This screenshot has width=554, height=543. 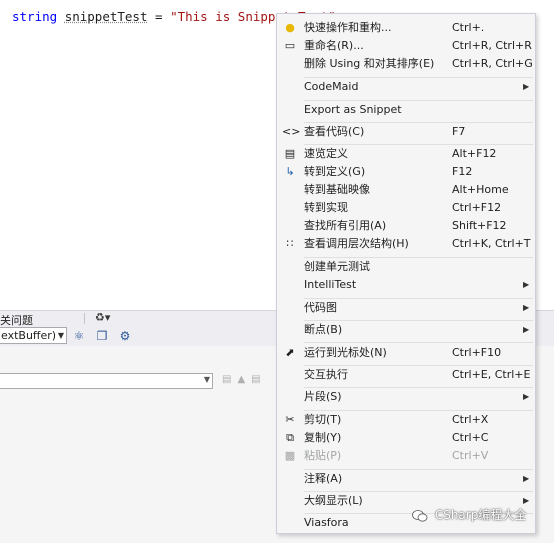 I want to click on menu-item-go-to-definition: ↳ 转到定义(G) F12, so click(x=406, y=172).